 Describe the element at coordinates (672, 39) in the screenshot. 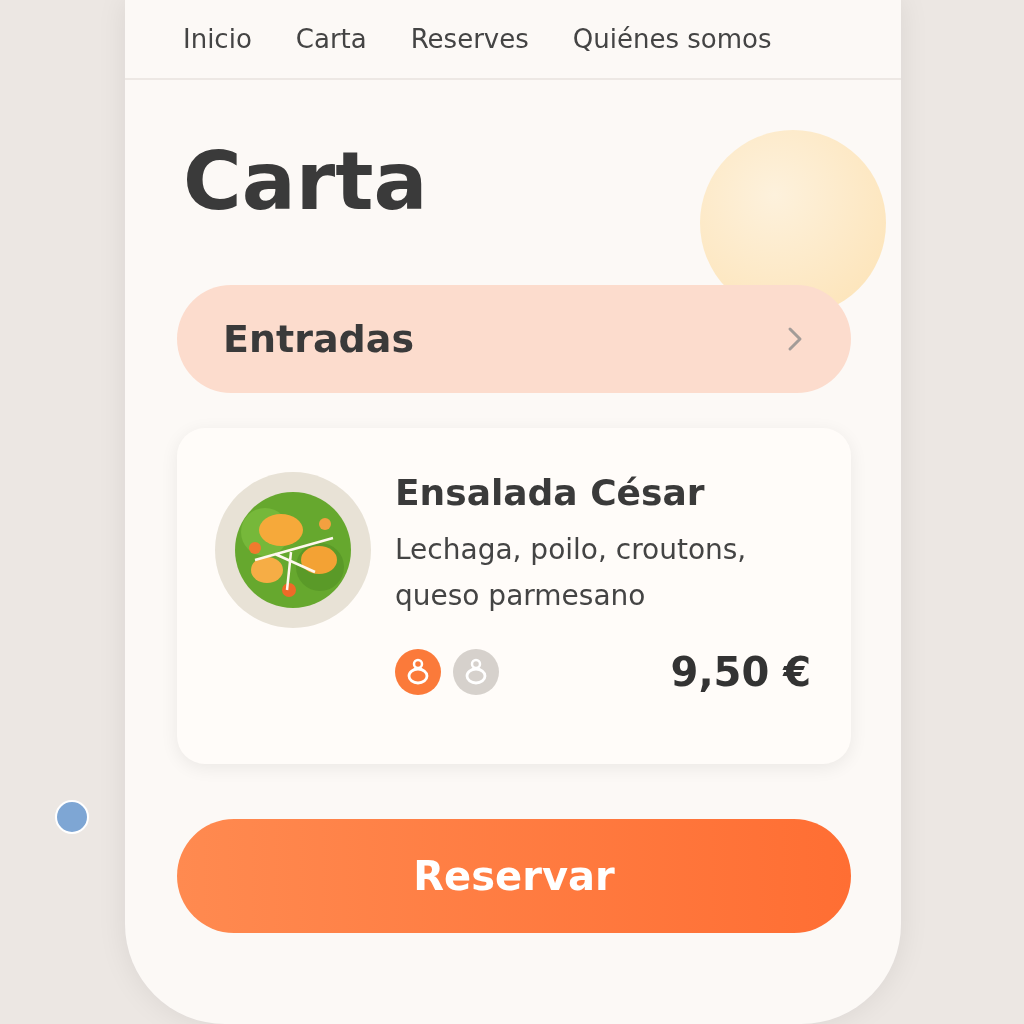

I see `nav-link: Quiénes somos` at that location.